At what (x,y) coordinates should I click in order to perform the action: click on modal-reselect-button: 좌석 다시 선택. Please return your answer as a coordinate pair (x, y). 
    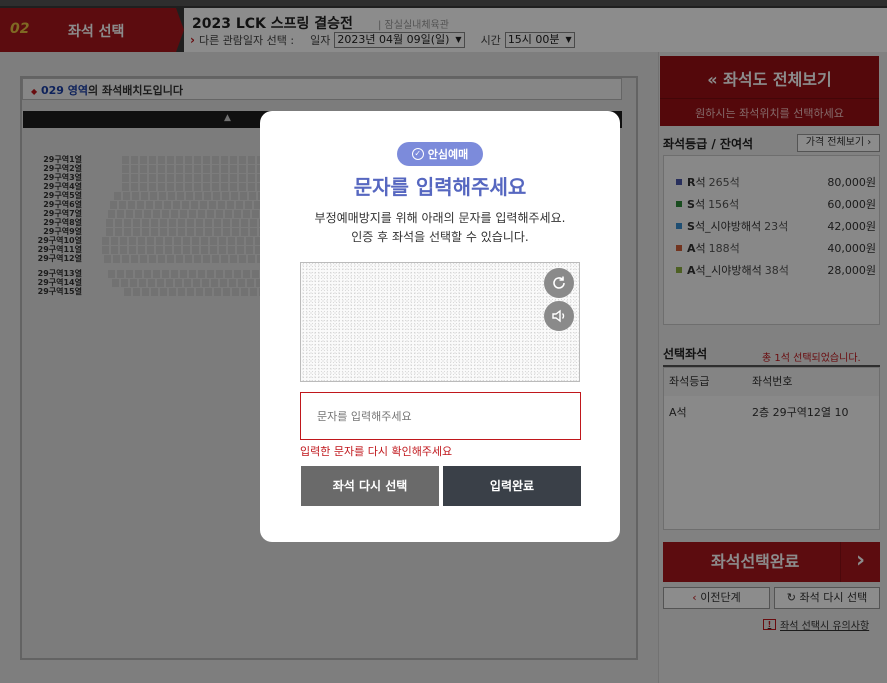
    Looking at the image, I should click on (370, 486).